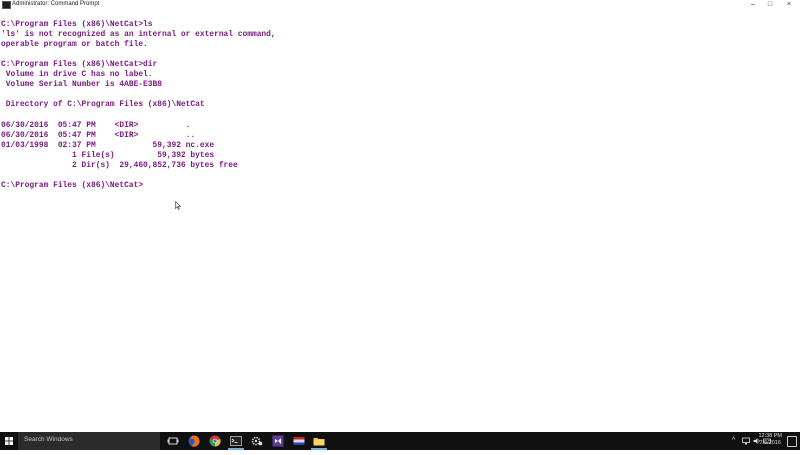  Describe the element at coordinates (79, 64) in the screenshot. I see `console-line: C:\Program Files (x86)\NetCat>dir` at that location.